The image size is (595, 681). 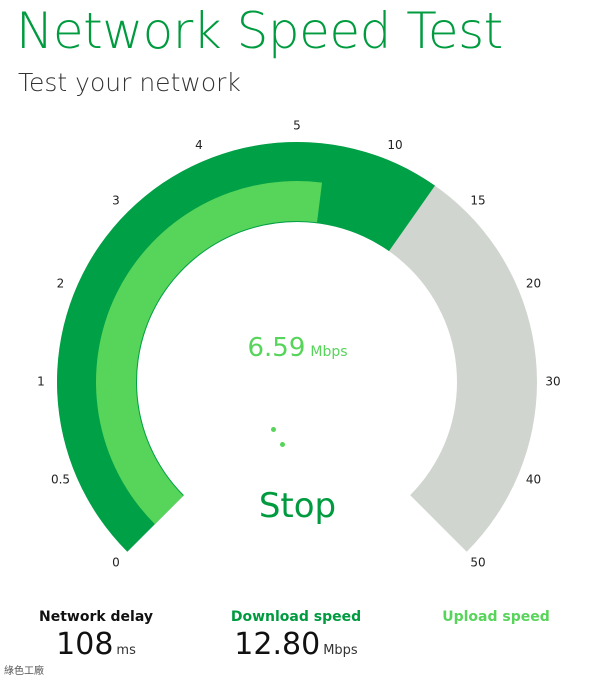 I want to click on download-speed-label: Download speed, so click(x=296, y=617).